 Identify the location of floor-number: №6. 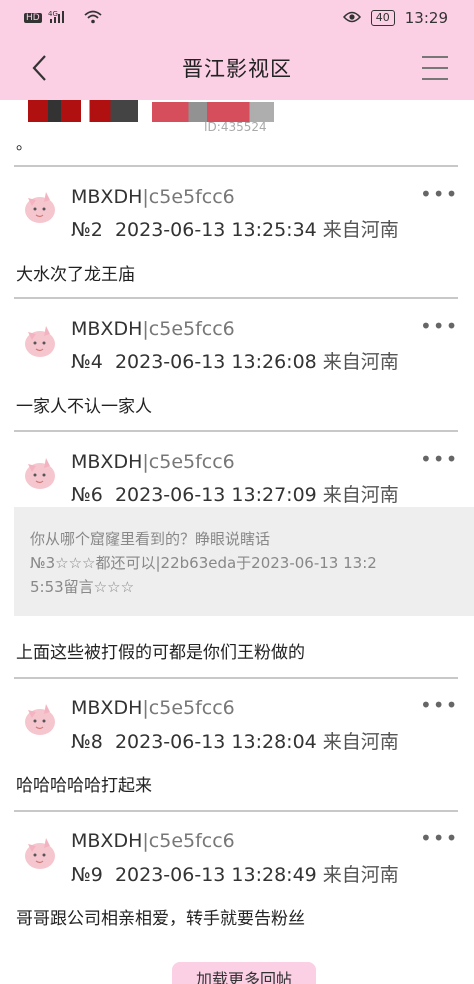
(87, 495).